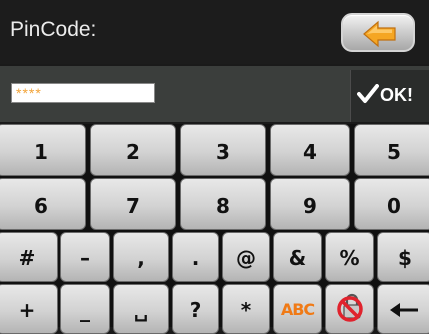 This screenshot has height=334, width=429. Describe the element at coordinates (404, 310) in the screenshot. I see `backspace-arrow-icon` at that location.